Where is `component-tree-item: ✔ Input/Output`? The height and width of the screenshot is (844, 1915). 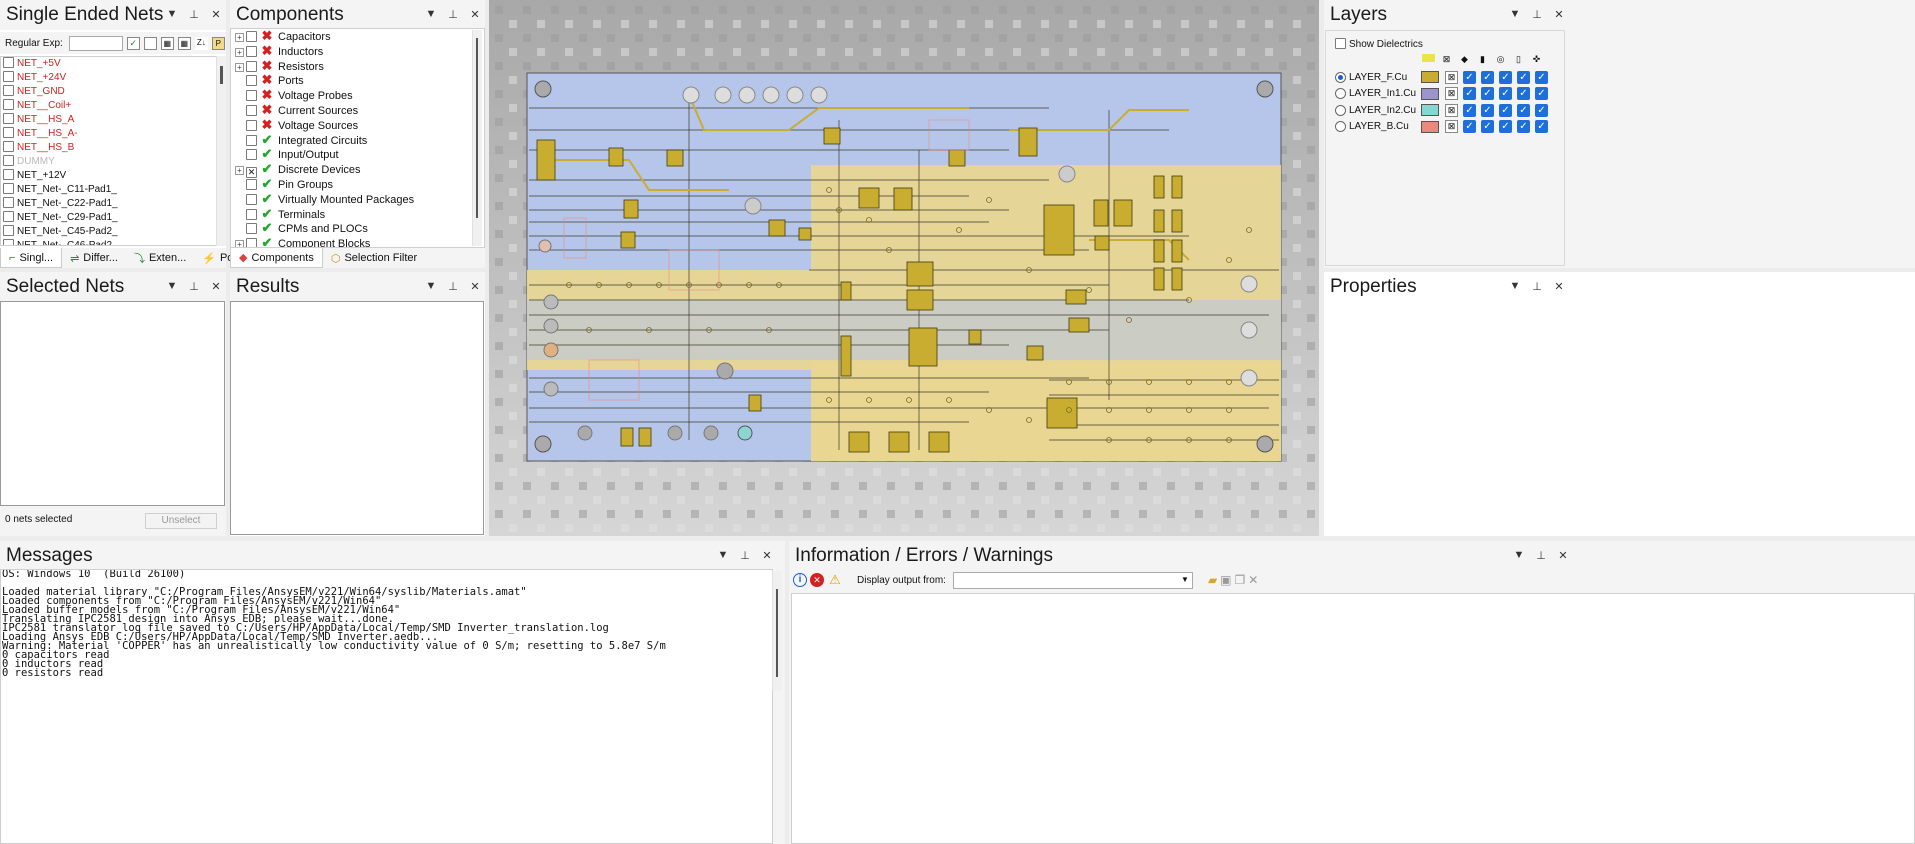 component-tree-item: ✔ Input/Output is located at coordinates (357, 154).